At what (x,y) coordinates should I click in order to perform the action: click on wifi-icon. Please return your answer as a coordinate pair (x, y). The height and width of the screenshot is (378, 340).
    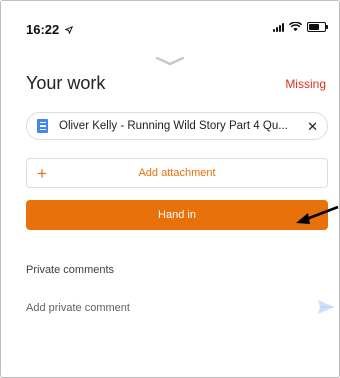
    Looking at the image, I should click on (295, 27).